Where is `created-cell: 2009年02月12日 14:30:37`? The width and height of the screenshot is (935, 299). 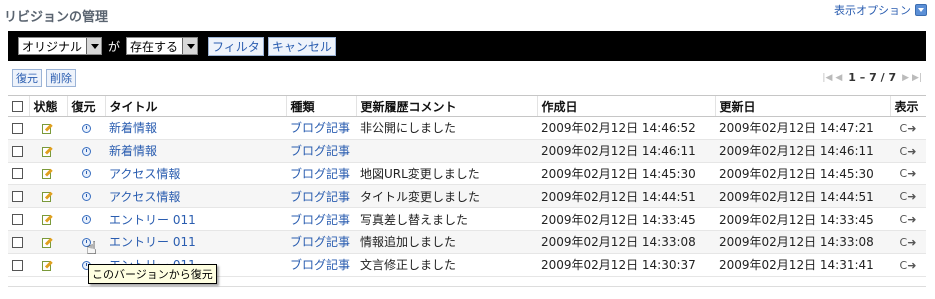 created-cell: 2009年02月12日 14:30:37 is located at coordinates (626, 265).